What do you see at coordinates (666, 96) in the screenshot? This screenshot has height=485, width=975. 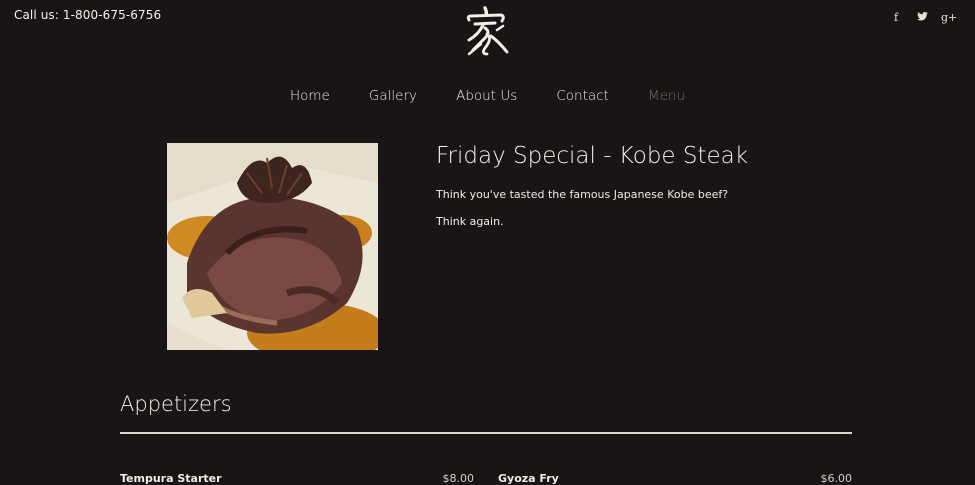 I see `nav-item-menu: Menu` at bounding box center [666, 96].